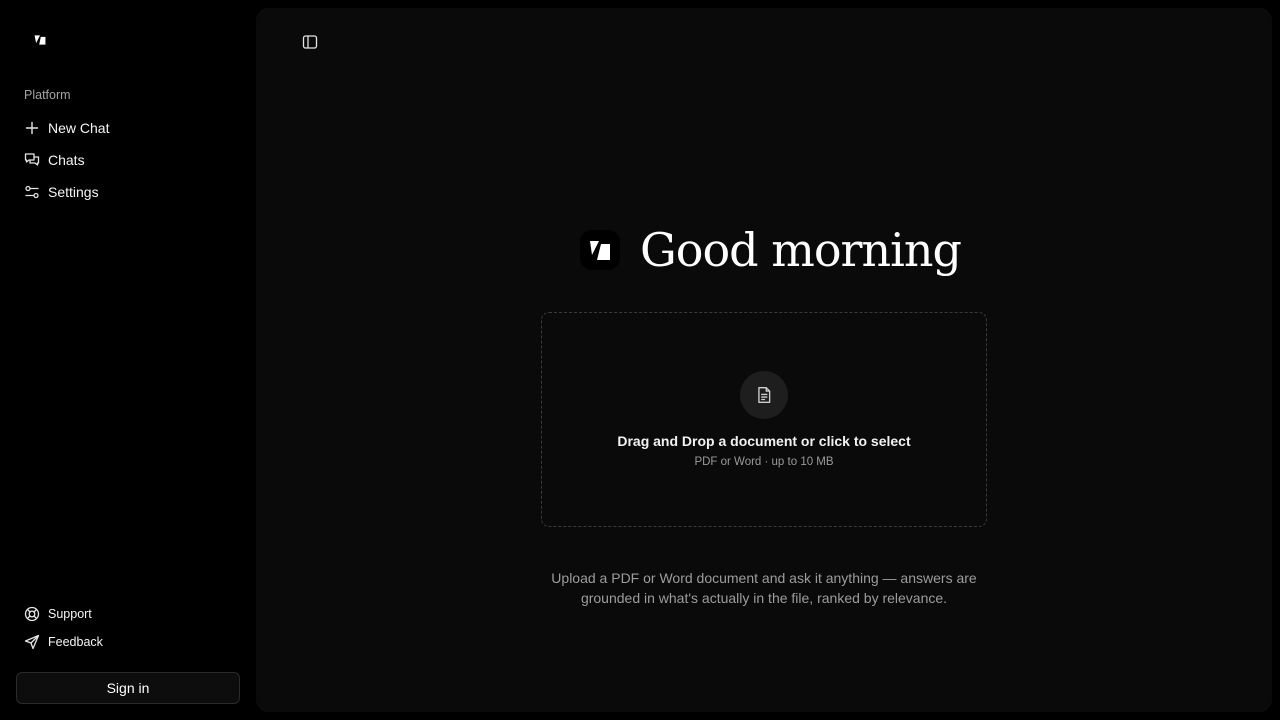 The height and width of the screenshot is (720, 1280). Describe the element at coordinates (73, 192) in the screenshot. I see `sidebar-item-label: Settings` at that location.